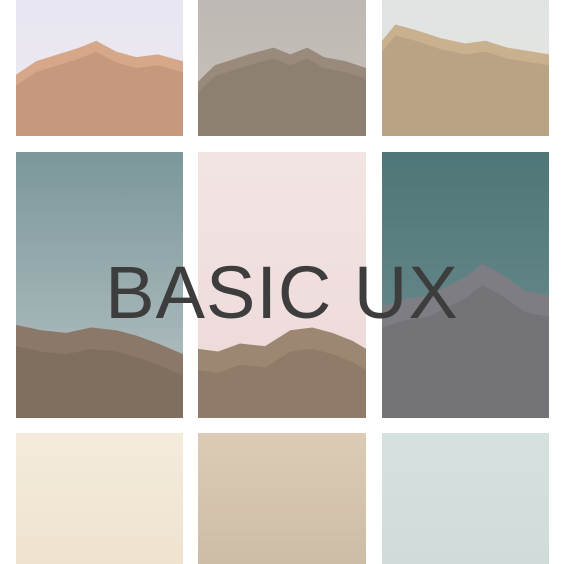  I want to click on photo-tile-grey-mountain, so click(282, 68).